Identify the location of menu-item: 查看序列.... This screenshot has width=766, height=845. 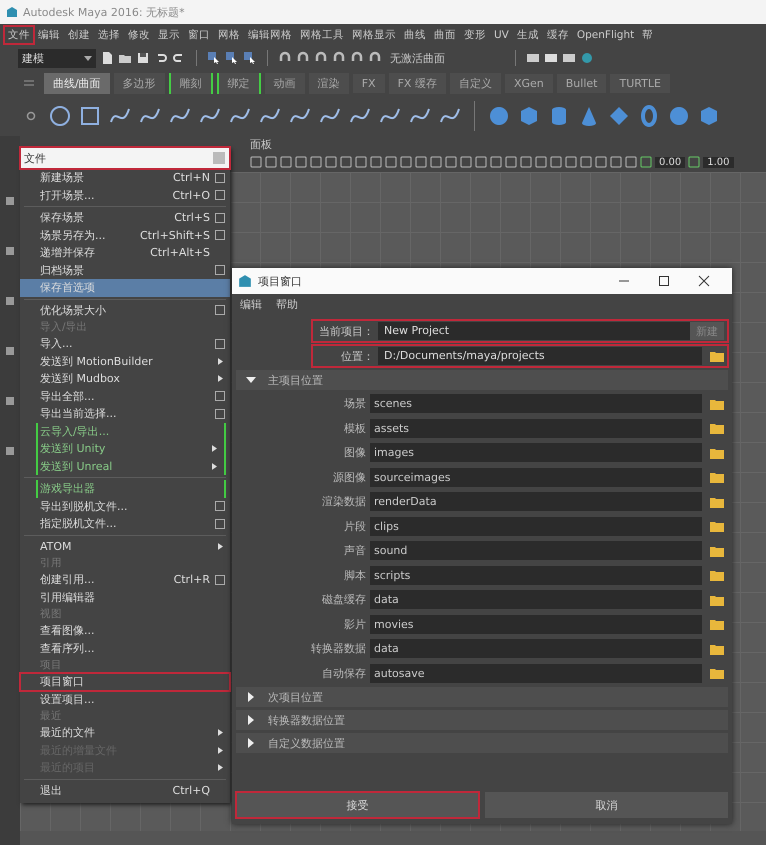
(125, 648).